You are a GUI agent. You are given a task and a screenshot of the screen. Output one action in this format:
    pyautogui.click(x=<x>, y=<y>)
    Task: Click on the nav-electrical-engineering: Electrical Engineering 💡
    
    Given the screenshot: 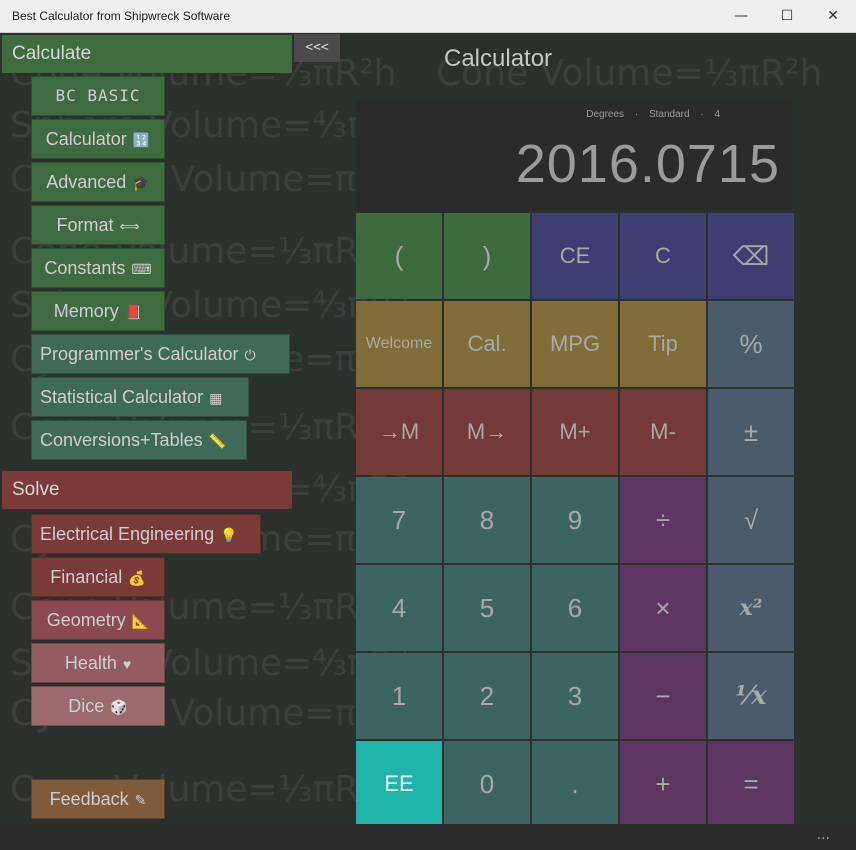 What is the action you would take?
    pyautogui.click(x=146, y=534)
    